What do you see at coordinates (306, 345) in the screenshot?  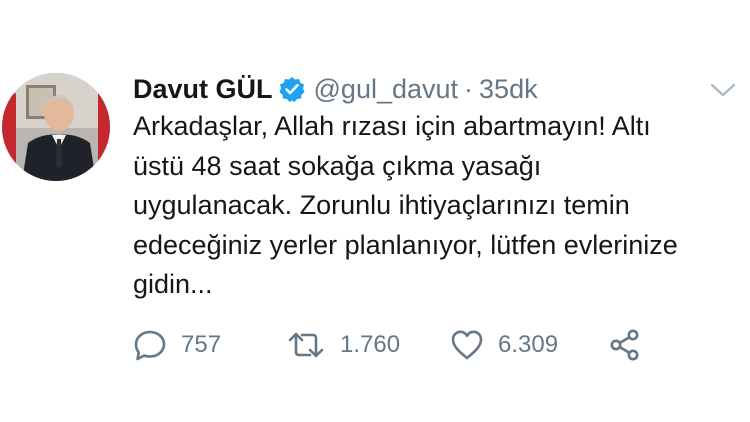 I see `retweet-icon` at bounding box center [306, 345].